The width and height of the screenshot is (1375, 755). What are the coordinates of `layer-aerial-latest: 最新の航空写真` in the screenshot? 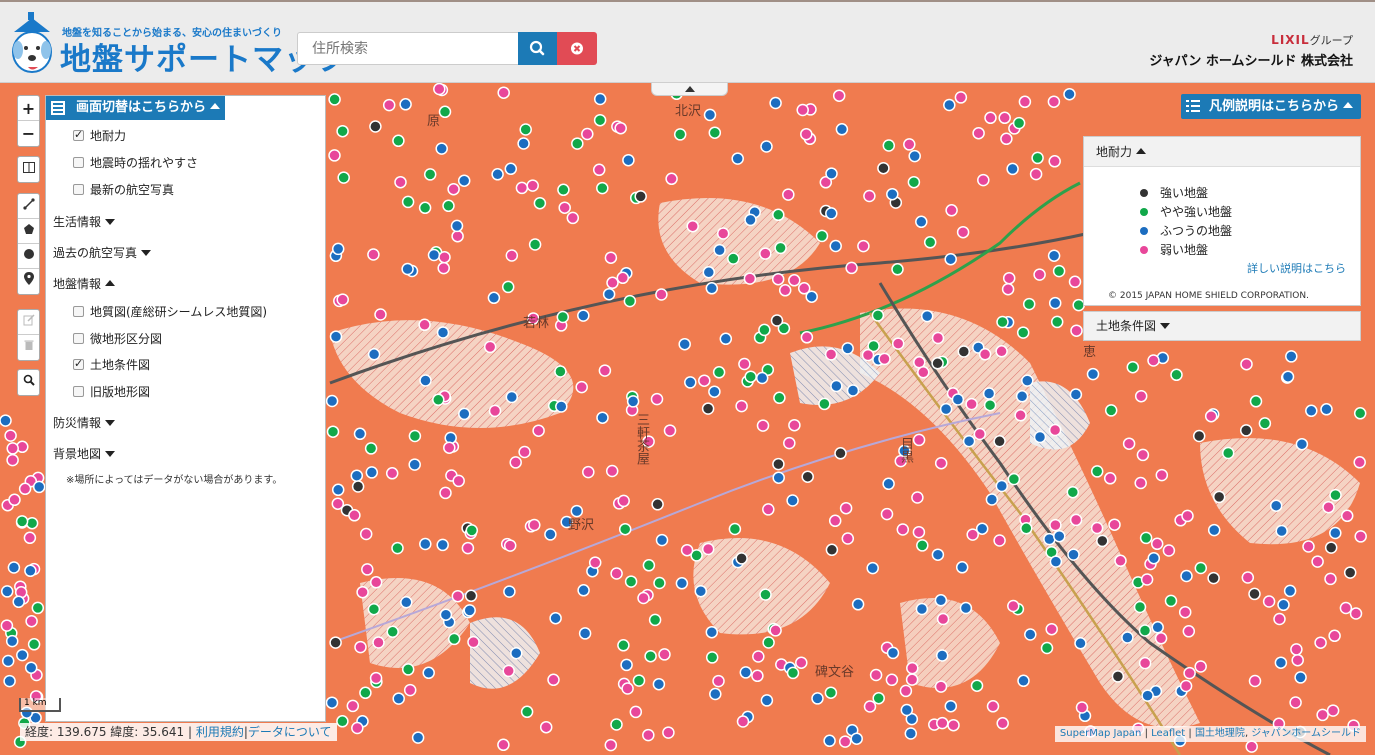 It's located at (123, 189).